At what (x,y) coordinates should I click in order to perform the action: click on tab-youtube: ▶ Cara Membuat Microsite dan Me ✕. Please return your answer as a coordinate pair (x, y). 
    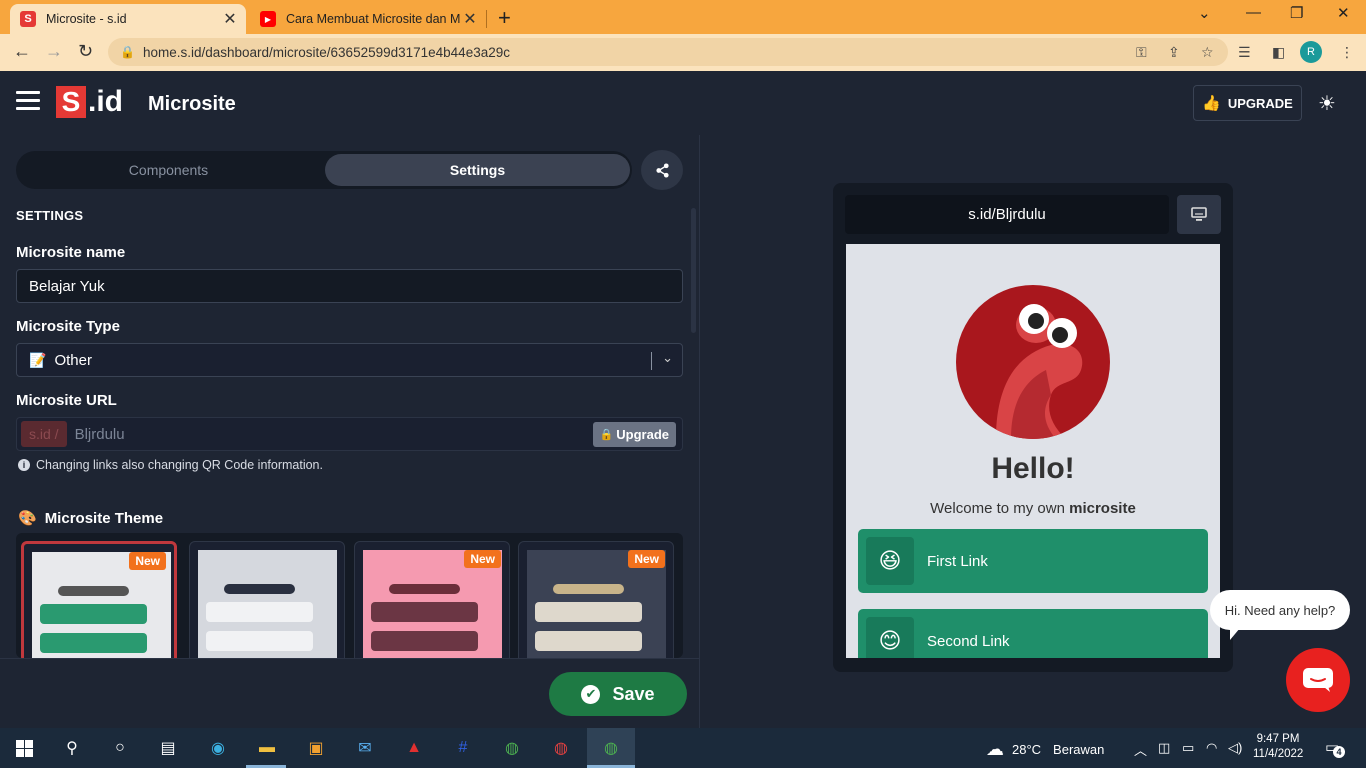
    Looking at the image, I should click on (370, 19).